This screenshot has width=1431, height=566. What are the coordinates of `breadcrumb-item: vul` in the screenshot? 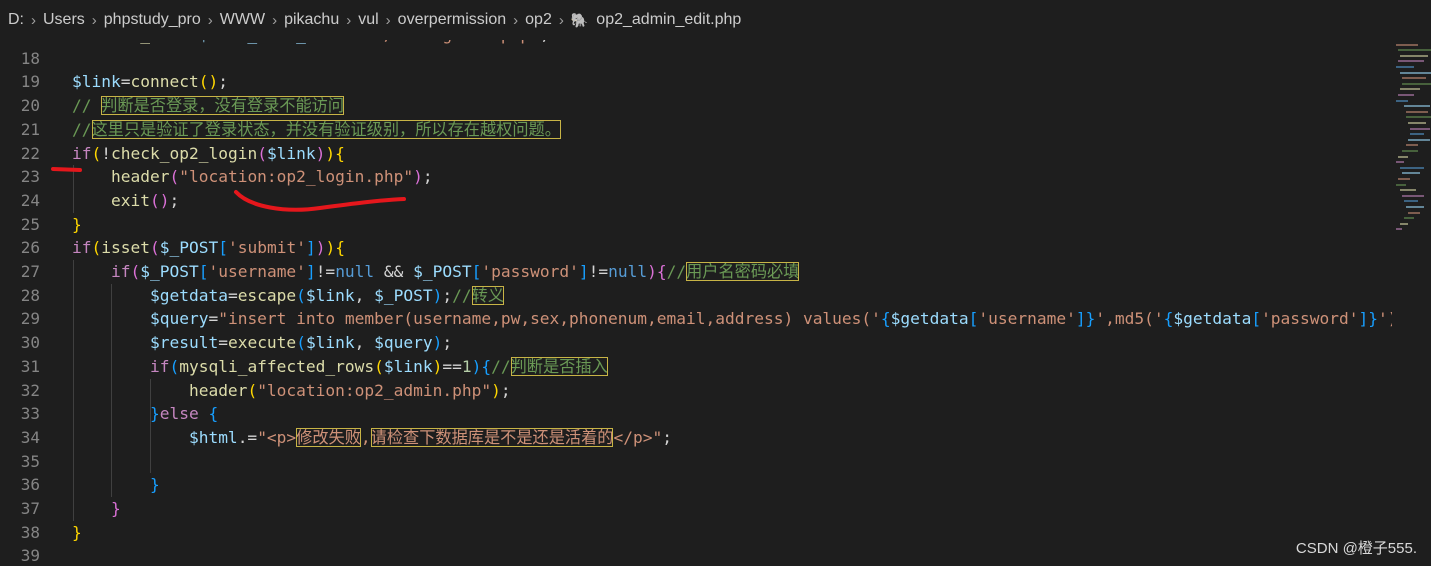 It's located at (368, 20).